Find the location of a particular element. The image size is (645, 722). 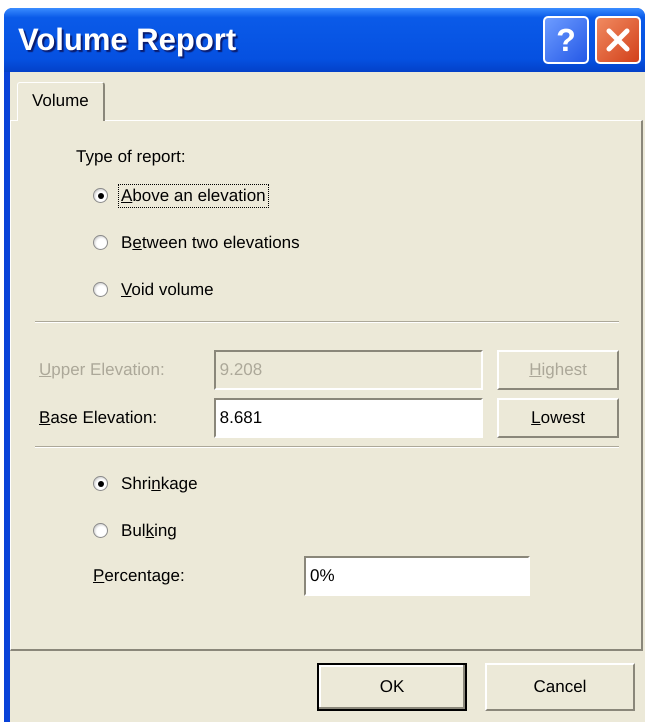

radio-label: Void volume is located at coordinates (167, 290).